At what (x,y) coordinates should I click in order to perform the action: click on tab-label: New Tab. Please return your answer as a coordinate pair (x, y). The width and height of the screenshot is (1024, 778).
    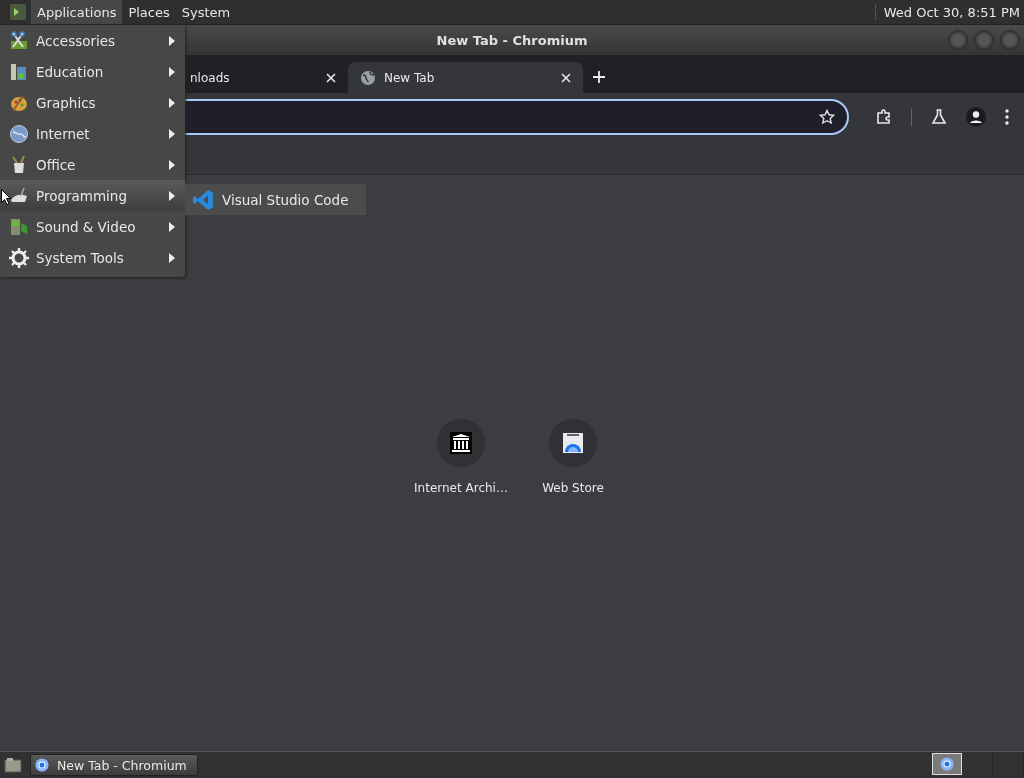
    Looking at the image, I should click on (410, 77).